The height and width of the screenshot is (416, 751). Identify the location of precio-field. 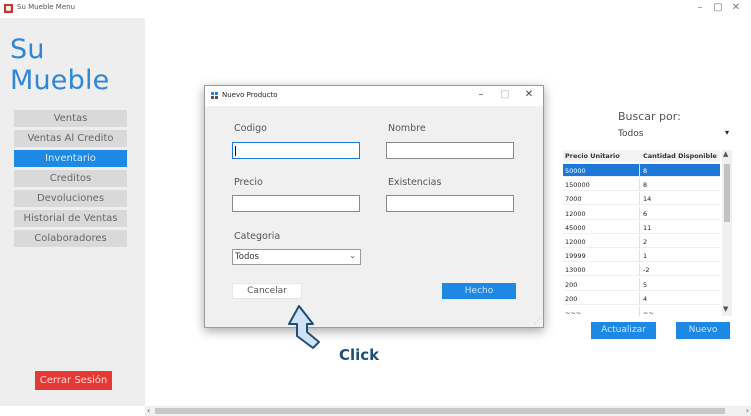
(296, 203).